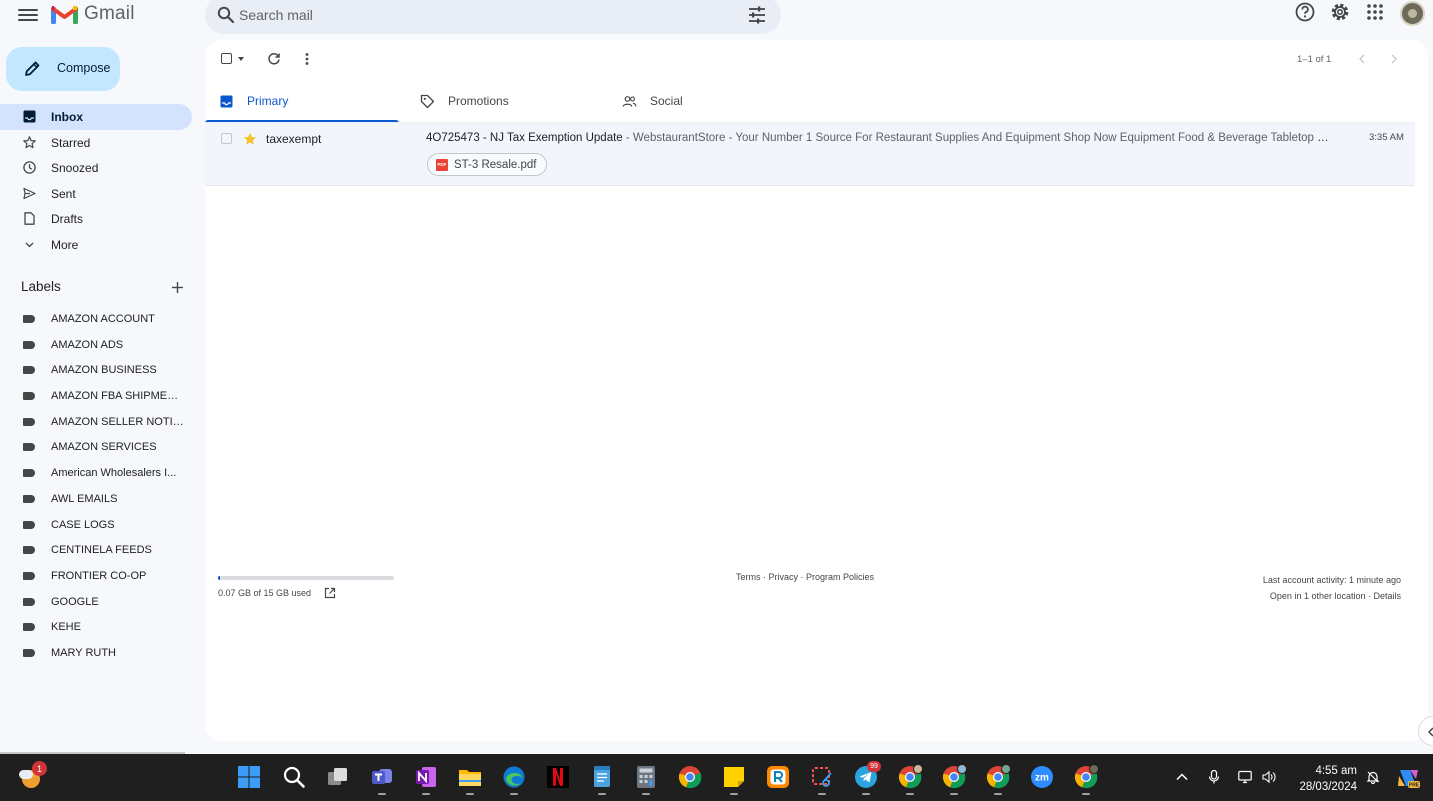 The image size is (1433, 801). Describe the element at coordinates (63, 69) in the screenshot. I see `compose-button: Compose` at that location.